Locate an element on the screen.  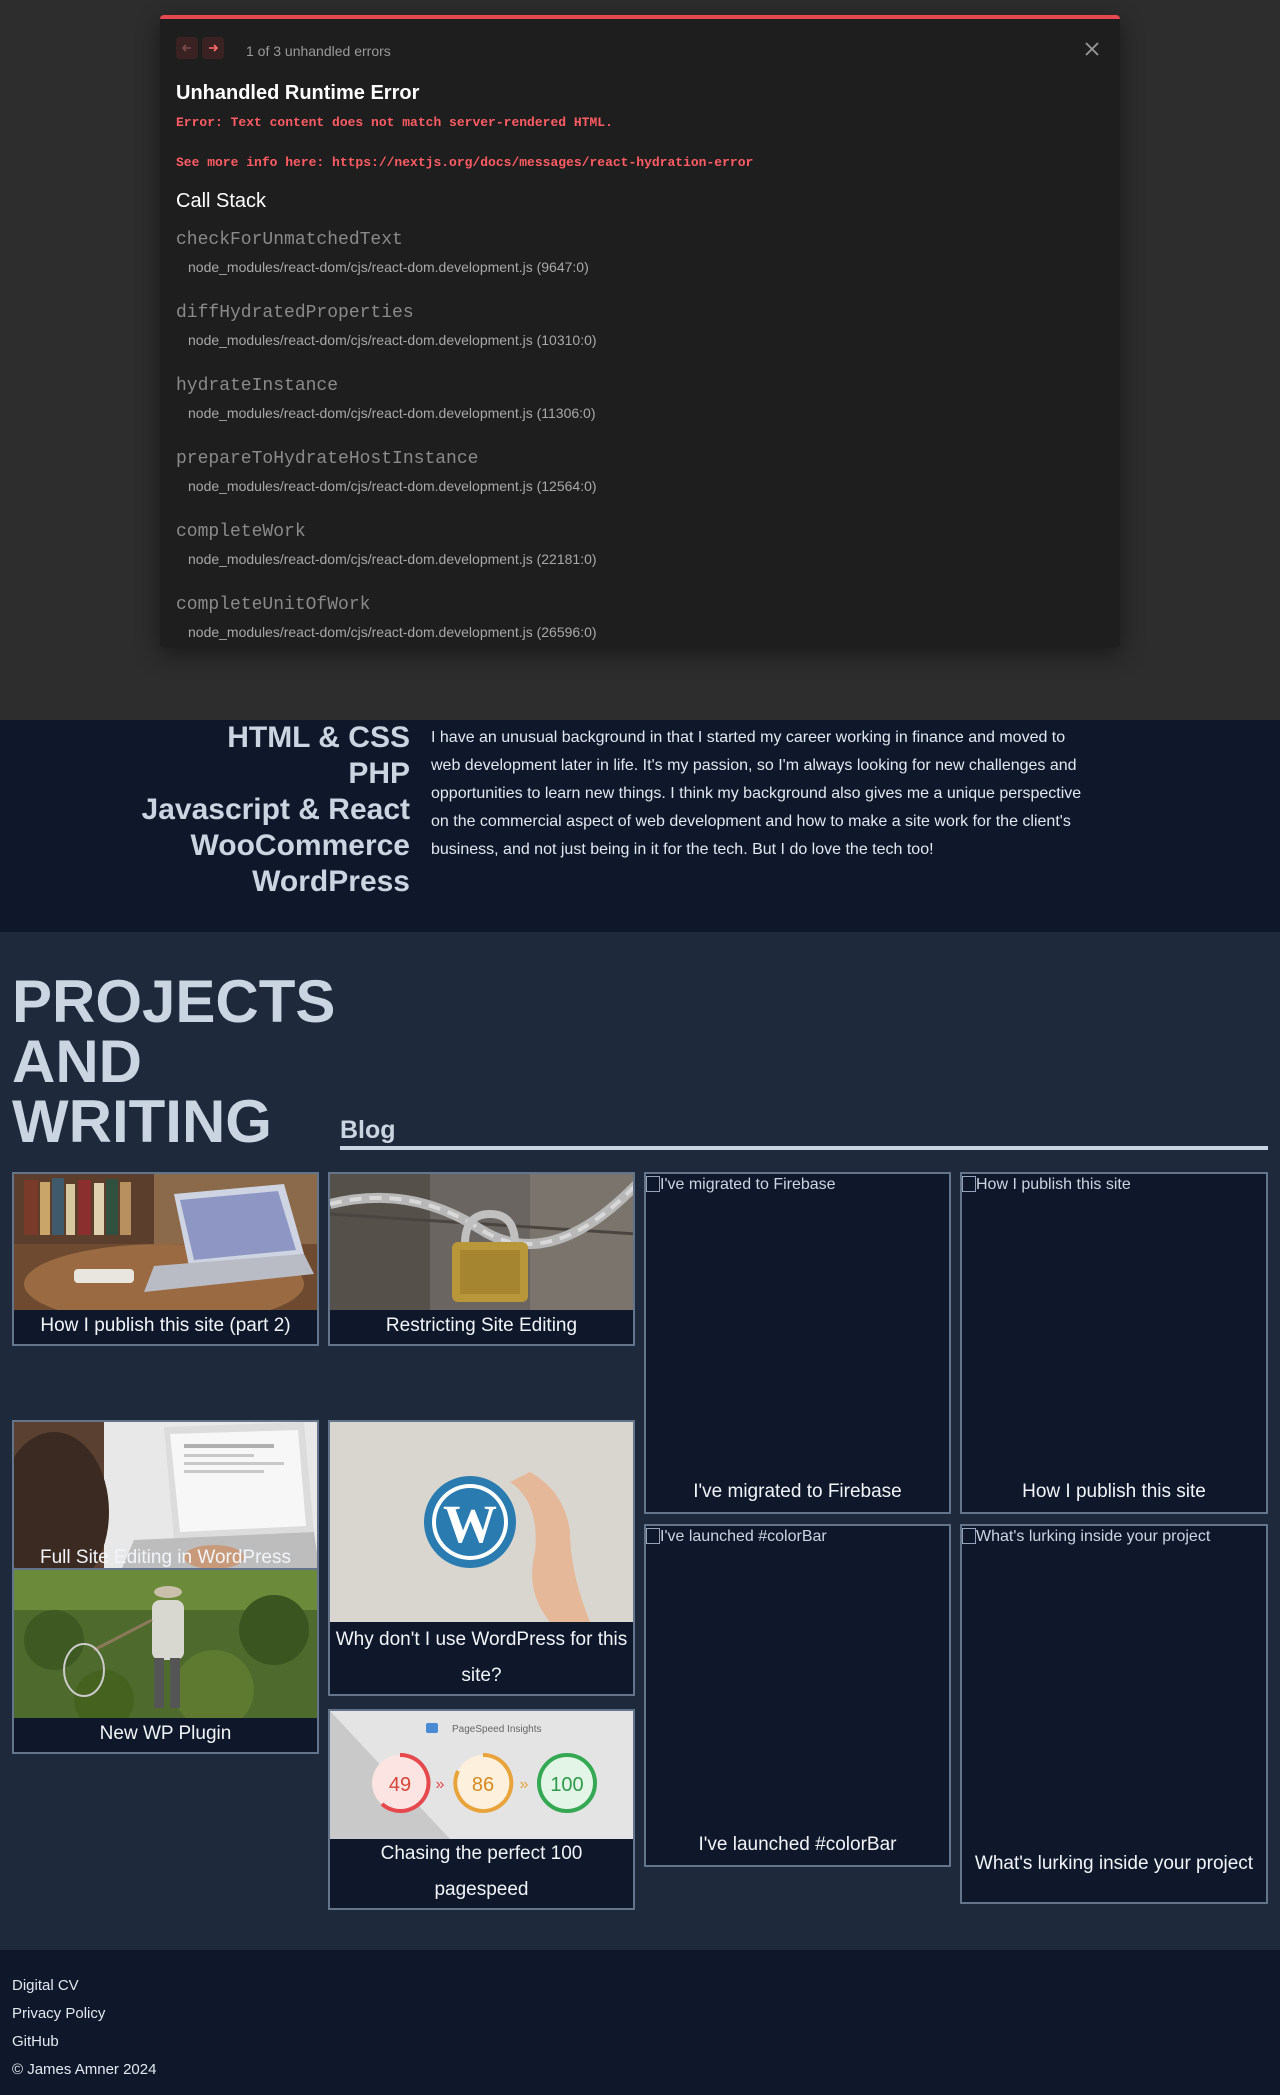
arrow-right-icon is located at coordinates (214, 48).